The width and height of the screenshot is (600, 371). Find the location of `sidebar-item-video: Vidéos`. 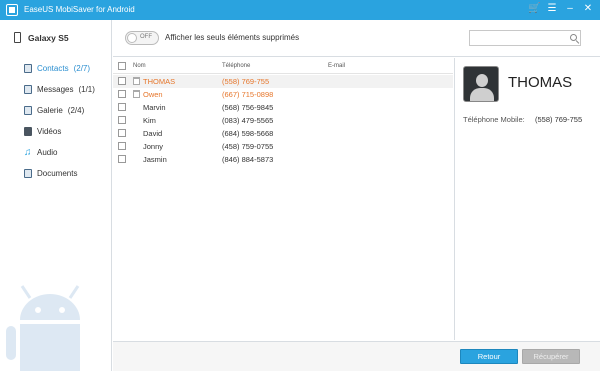

sidebar-item-video: Vidéos is located at coordinates (59, 131).